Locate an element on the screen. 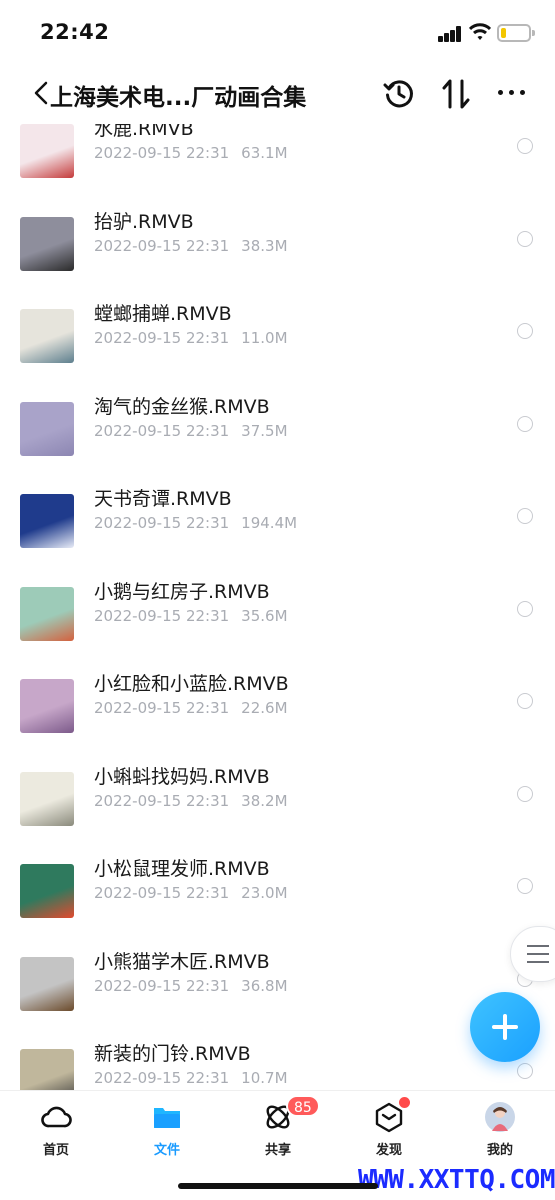 This screenshot has height=1200, width=555. file-row: 螳螂捕蝉.RMVB 2022-09-15 22:31 11.0M is located at coordinates (277, 335).